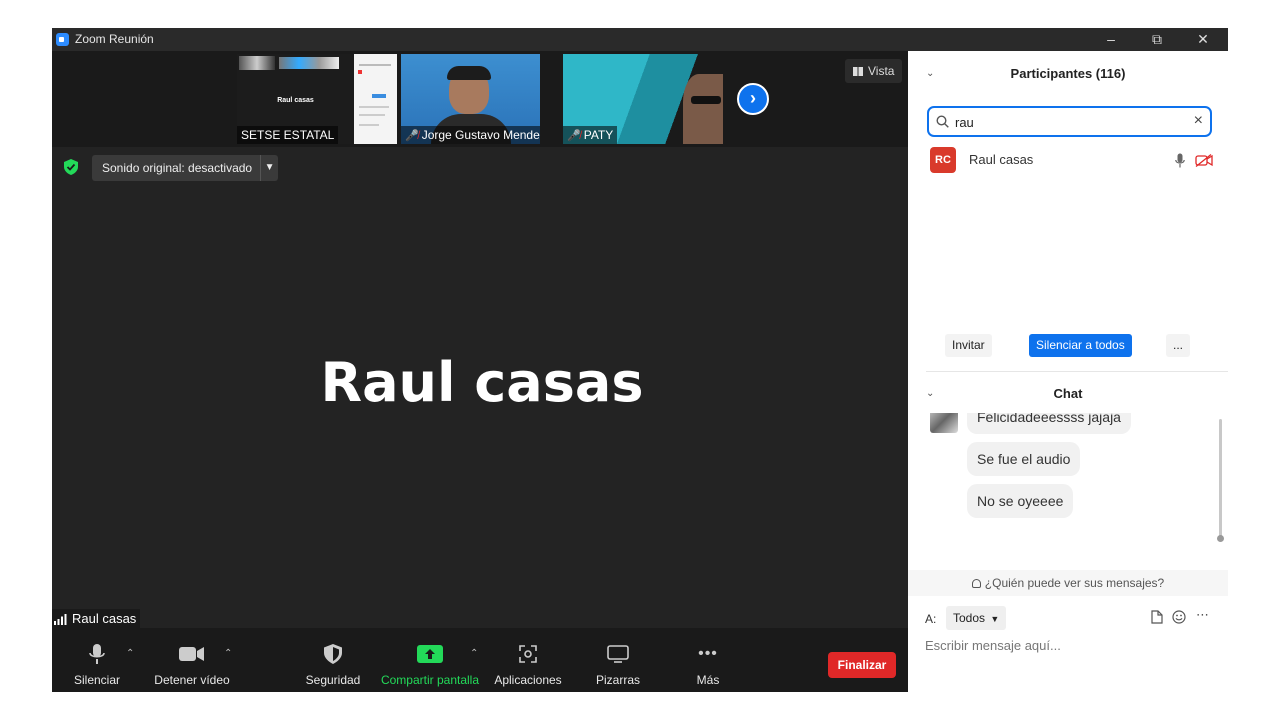  I want to click on signal-strength-icon, so click(60, 619).